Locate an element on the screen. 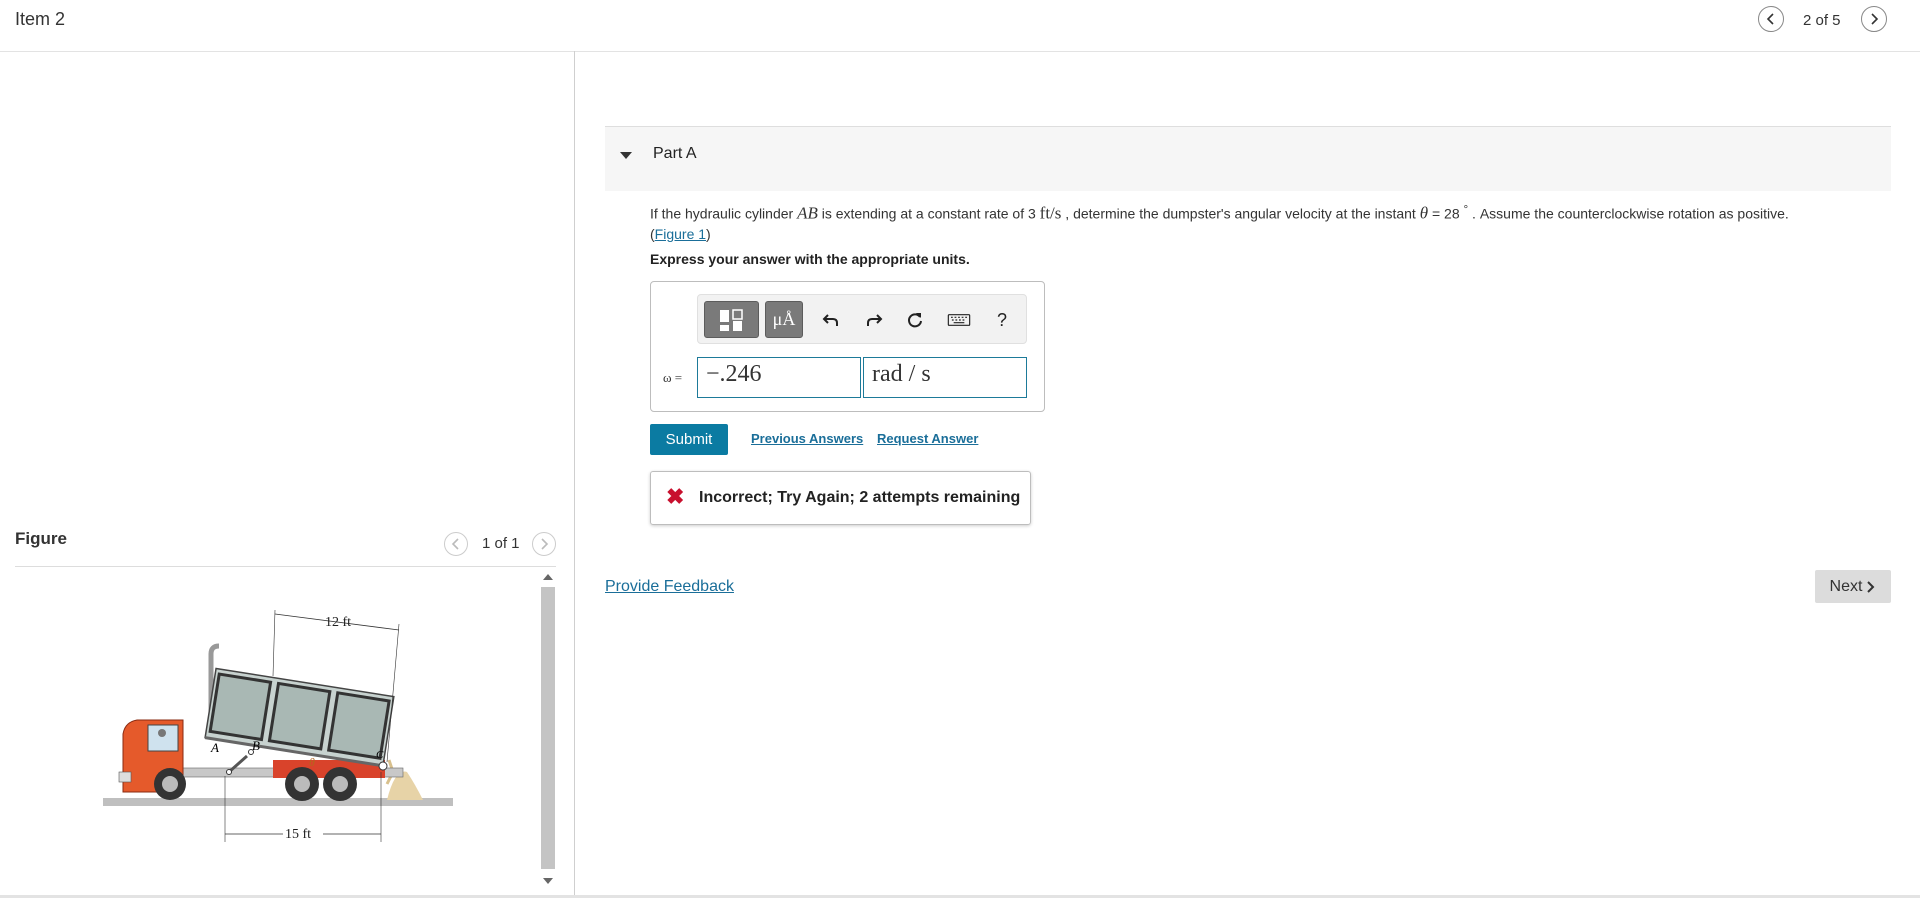  ext-line-12a is located at coordinates (274, 643).